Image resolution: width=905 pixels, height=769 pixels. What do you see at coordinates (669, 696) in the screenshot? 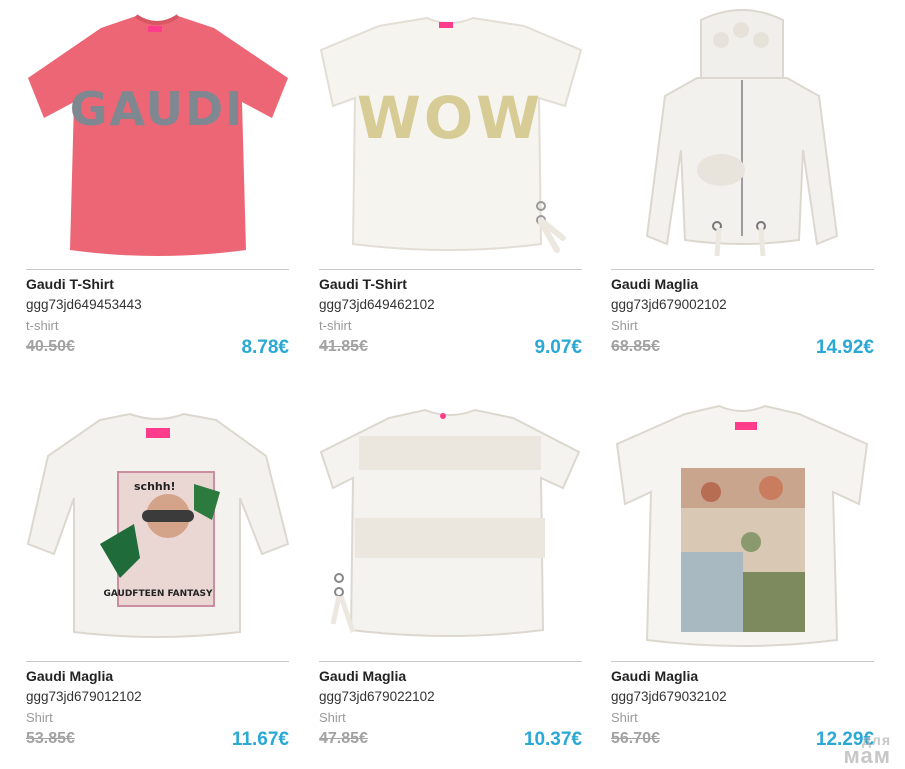
I see `product-code: ggg73jd679032102` at bounding box center [669, 696].